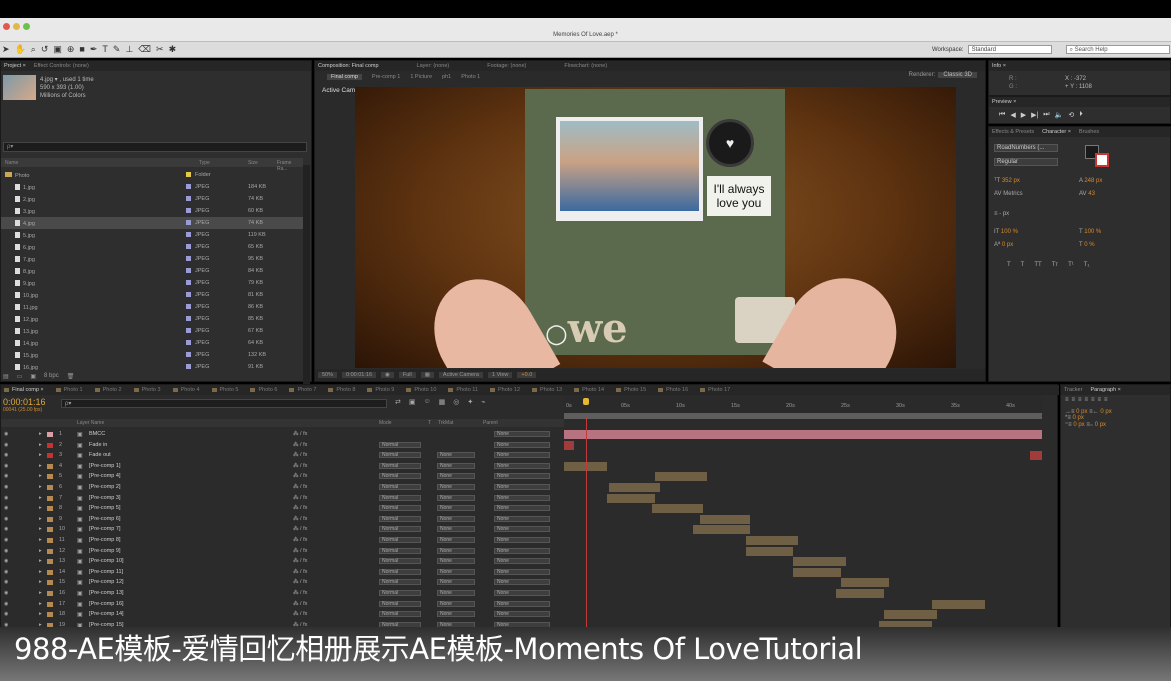 The width and height of the screenshot is (1171, 681). What do you see at coordinates (24, 390) in the screenshot?
I see `tab-timeline-comp: Final comp ×` at bounding box center [24, 390].